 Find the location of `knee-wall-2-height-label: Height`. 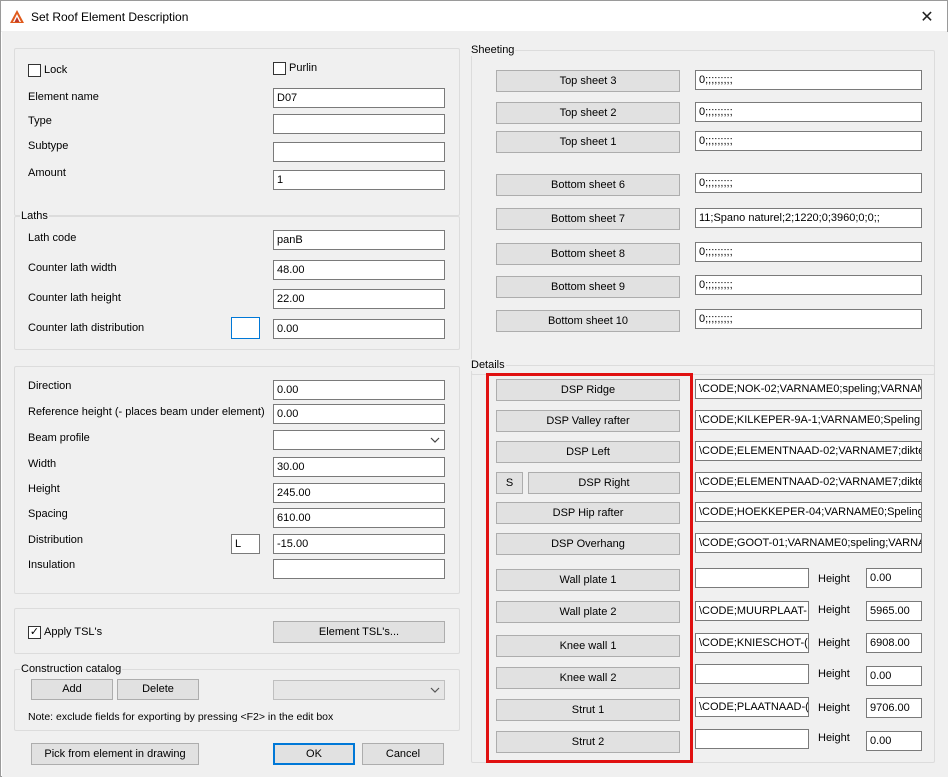

knee-wall-2-height-label: Height is located at coordinates (834, 674).